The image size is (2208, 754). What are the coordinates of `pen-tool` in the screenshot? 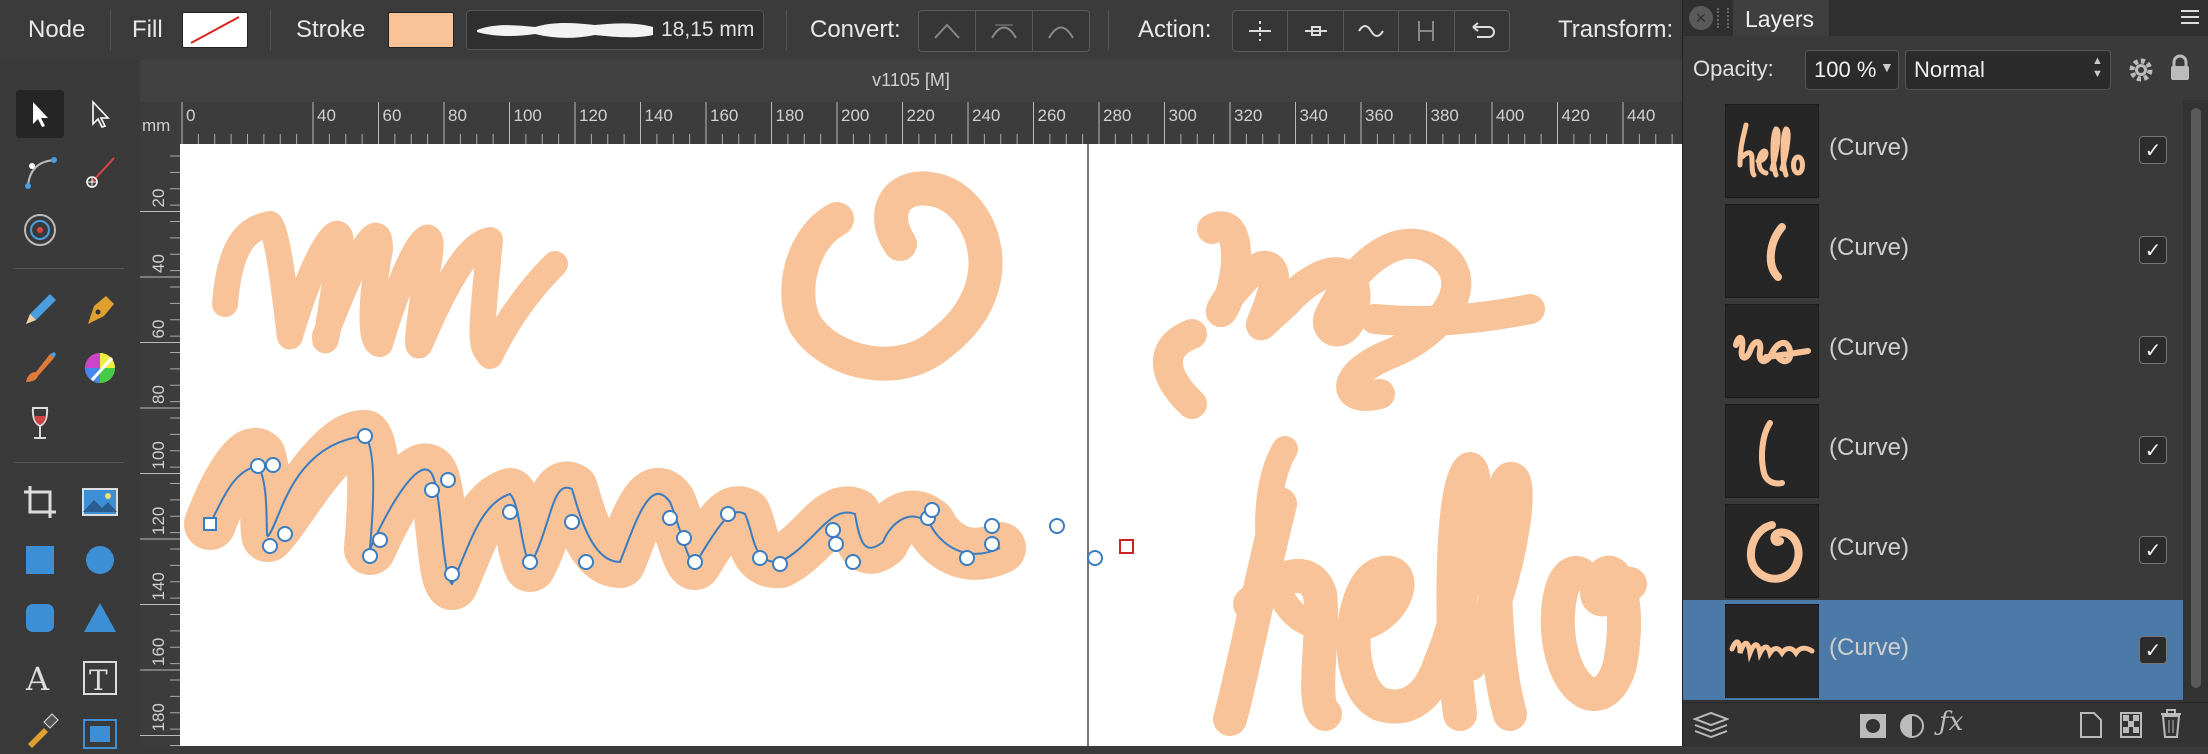 It's located at (100, 310).